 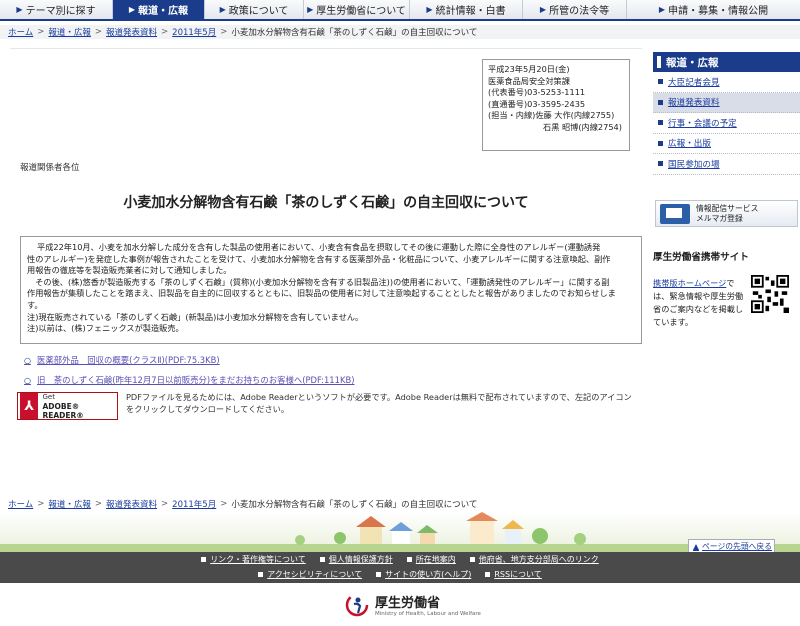 I want to click on footer-link-location: 所在地案内, so click(x=431, y=559).